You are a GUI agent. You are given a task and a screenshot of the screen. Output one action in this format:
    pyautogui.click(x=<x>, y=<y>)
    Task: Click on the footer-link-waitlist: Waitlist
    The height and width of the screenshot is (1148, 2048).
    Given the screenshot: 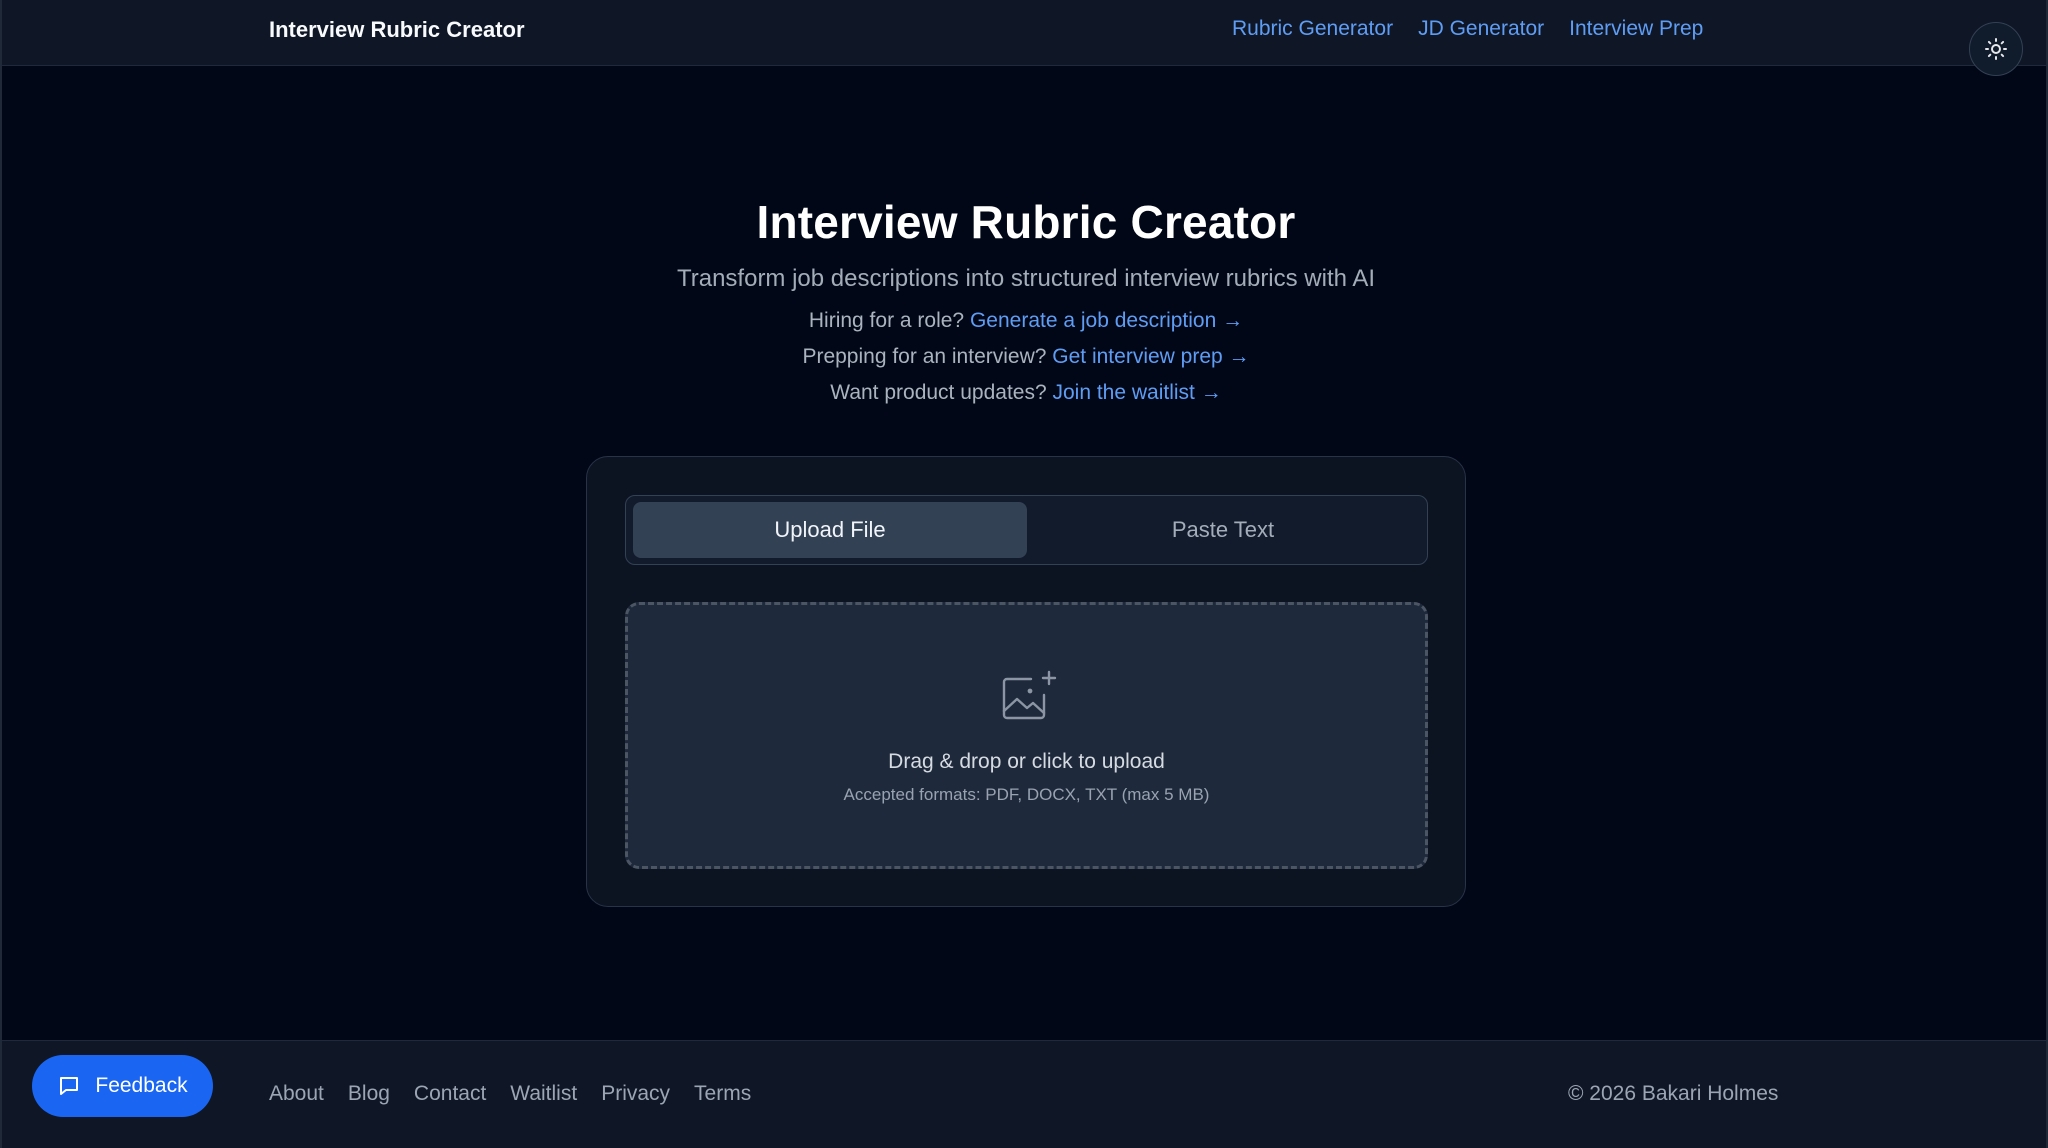 What is the action you would take?
    pyautogui.click(x=543, y=1094)
    